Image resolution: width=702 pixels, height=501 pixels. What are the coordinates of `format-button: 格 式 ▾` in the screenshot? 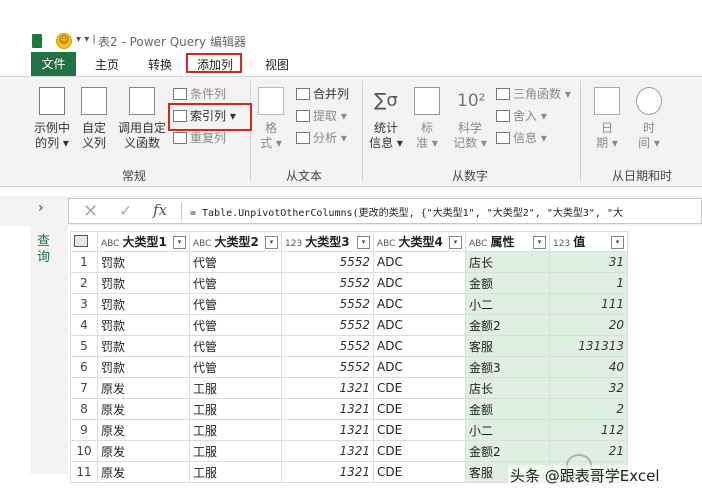 It's located at (271, 119).